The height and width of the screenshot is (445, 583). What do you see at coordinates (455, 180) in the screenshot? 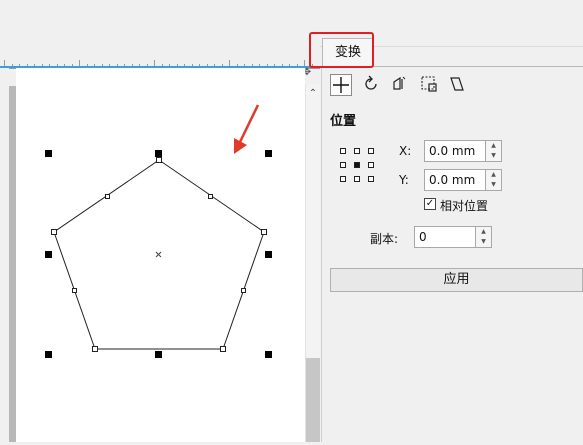
I see `y-position-input: 0.0 mm` at bounding box center [455, 180].